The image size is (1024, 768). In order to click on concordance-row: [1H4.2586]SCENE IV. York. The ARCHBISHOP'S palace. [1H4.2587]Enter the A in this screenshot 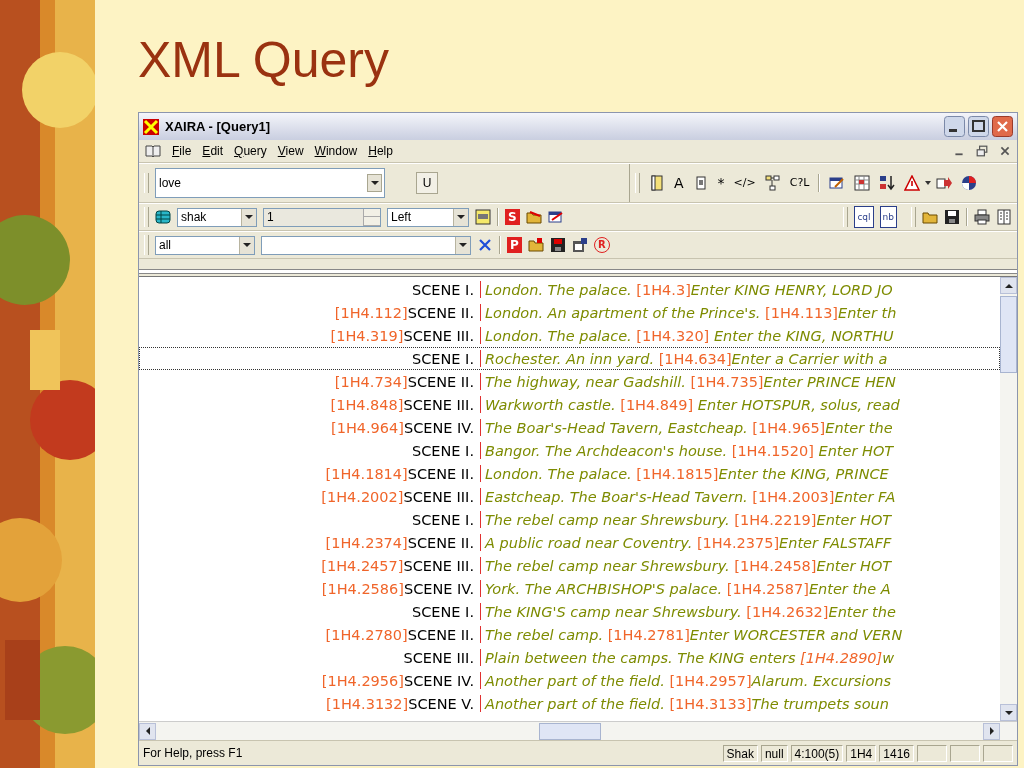, I will do `click(569, 588)`.